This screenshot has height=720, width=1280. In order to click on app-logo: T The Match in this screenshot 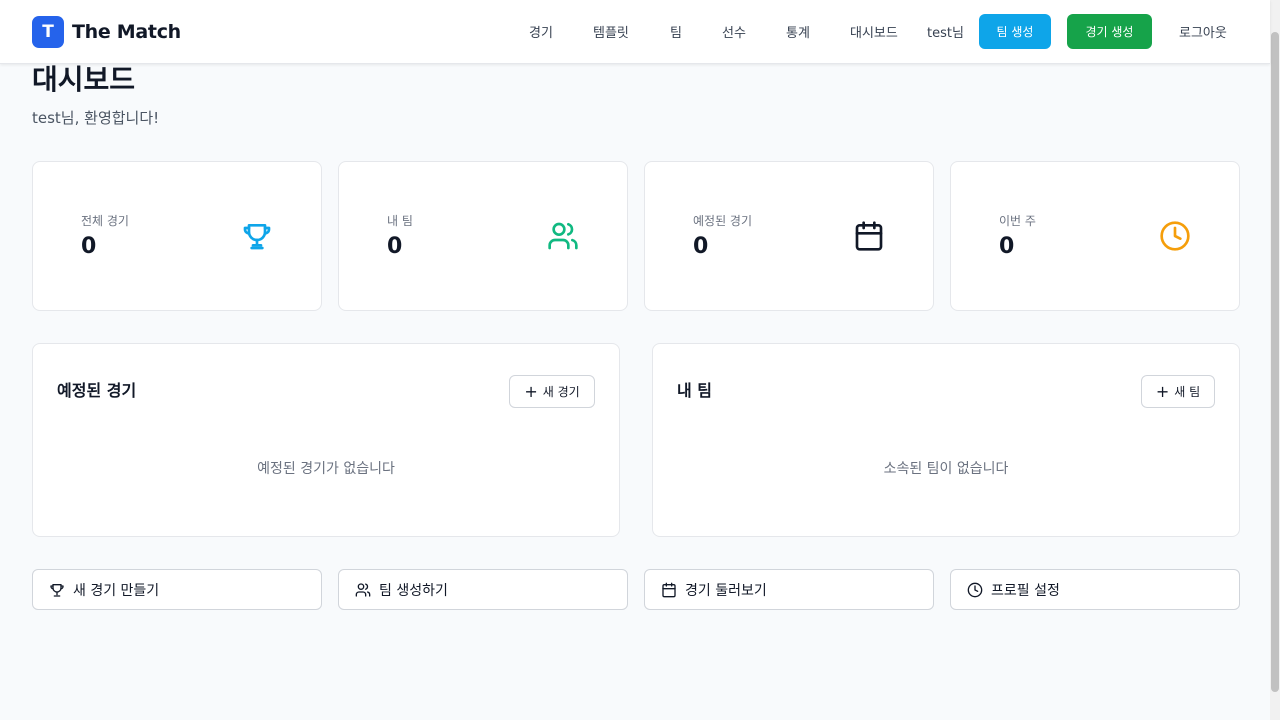, I will do `click(106, 32)`.